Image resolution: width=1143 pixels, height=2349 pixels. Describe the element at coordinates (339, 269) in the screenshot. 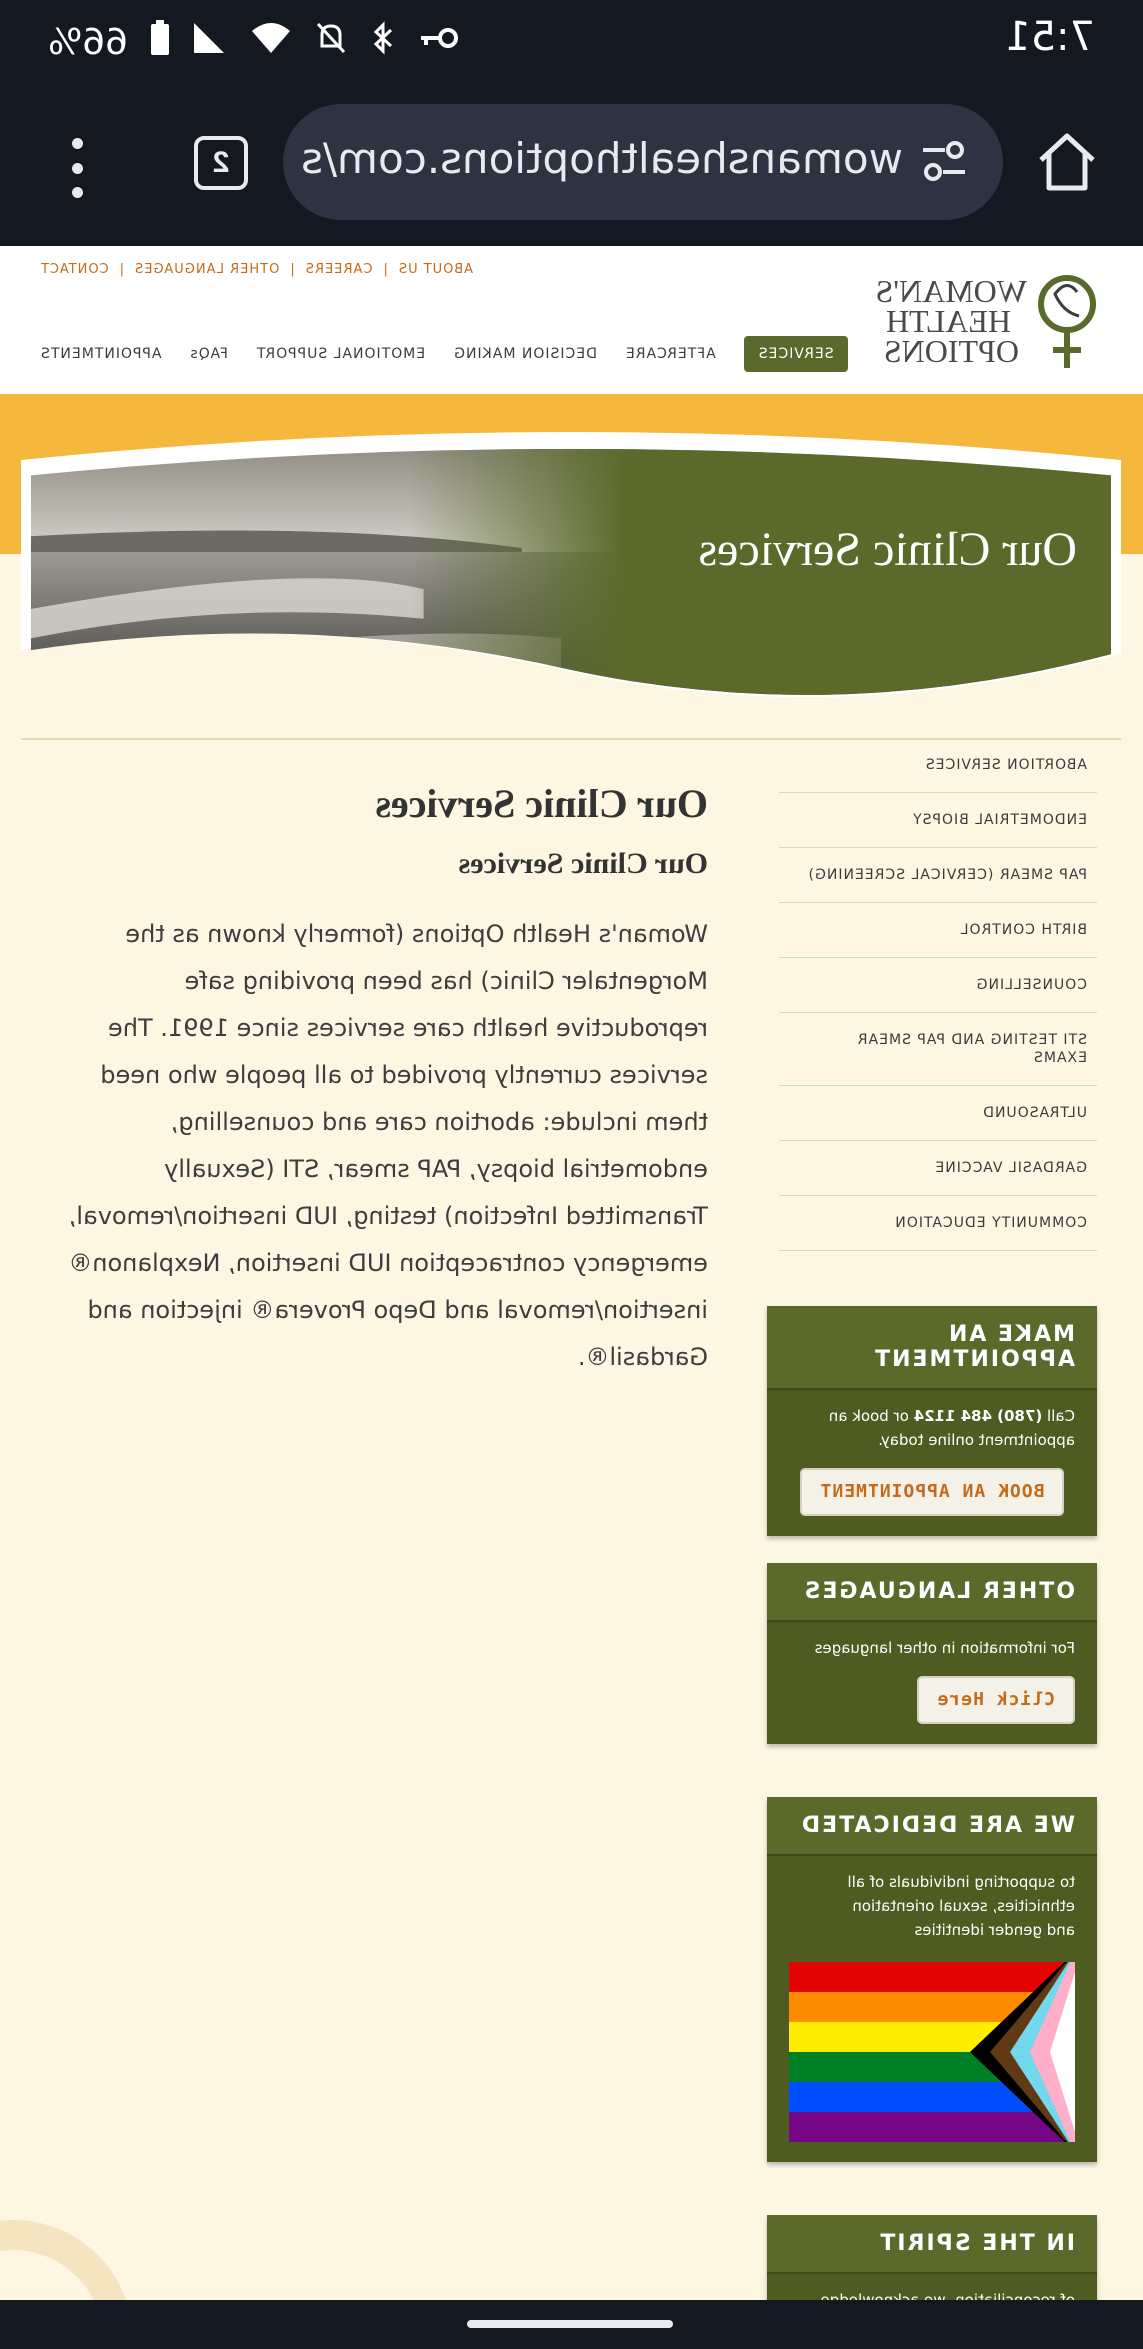

I see `link-careers: CAREERS` at that location.